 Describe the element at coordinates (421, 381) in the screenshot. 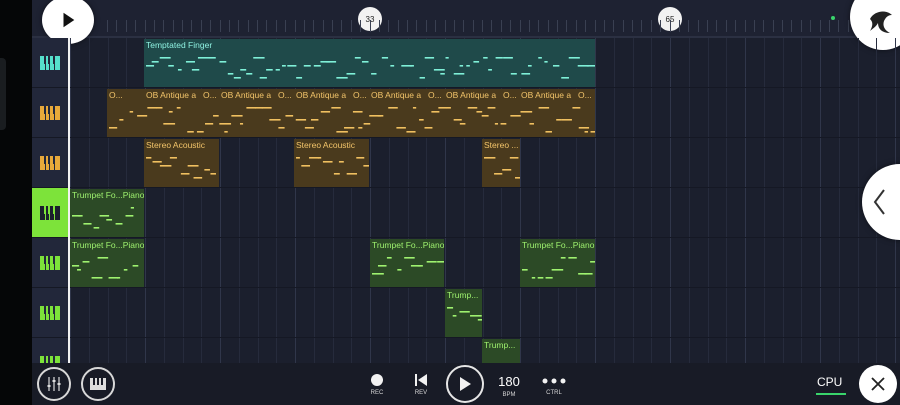

I see `rewind-button: REV` at that location.